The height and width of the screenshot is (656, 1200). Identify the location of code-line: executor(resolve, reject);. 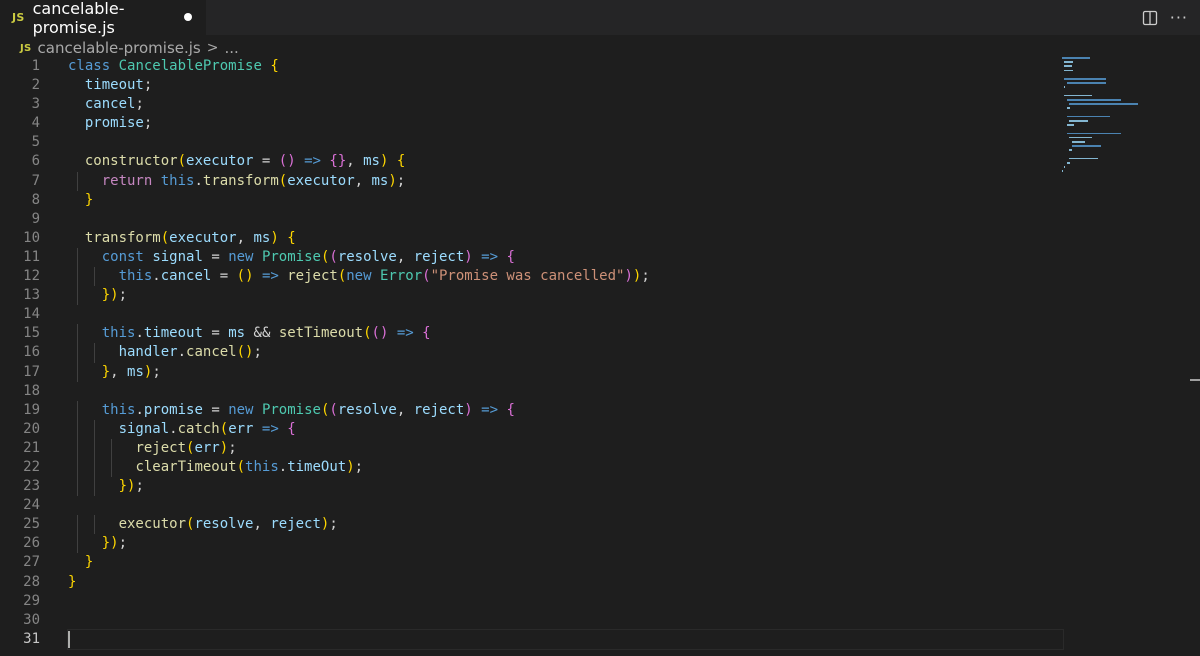
(565, 525).